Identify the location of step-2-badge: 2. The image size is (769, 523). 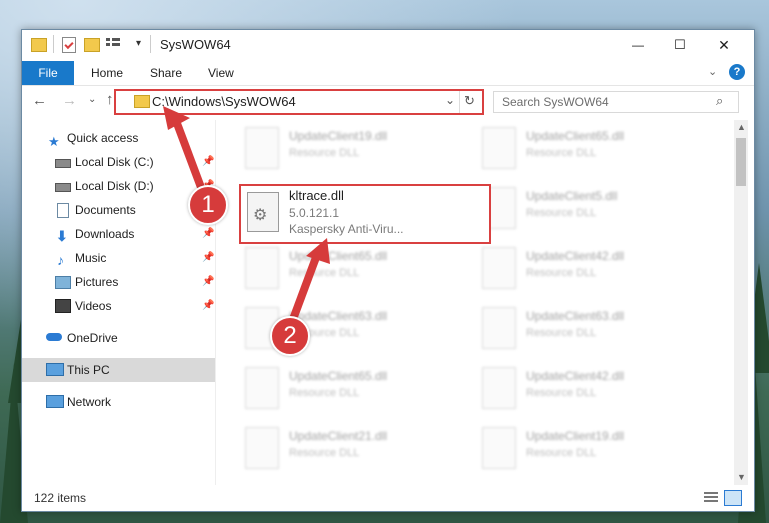
(290, 336).